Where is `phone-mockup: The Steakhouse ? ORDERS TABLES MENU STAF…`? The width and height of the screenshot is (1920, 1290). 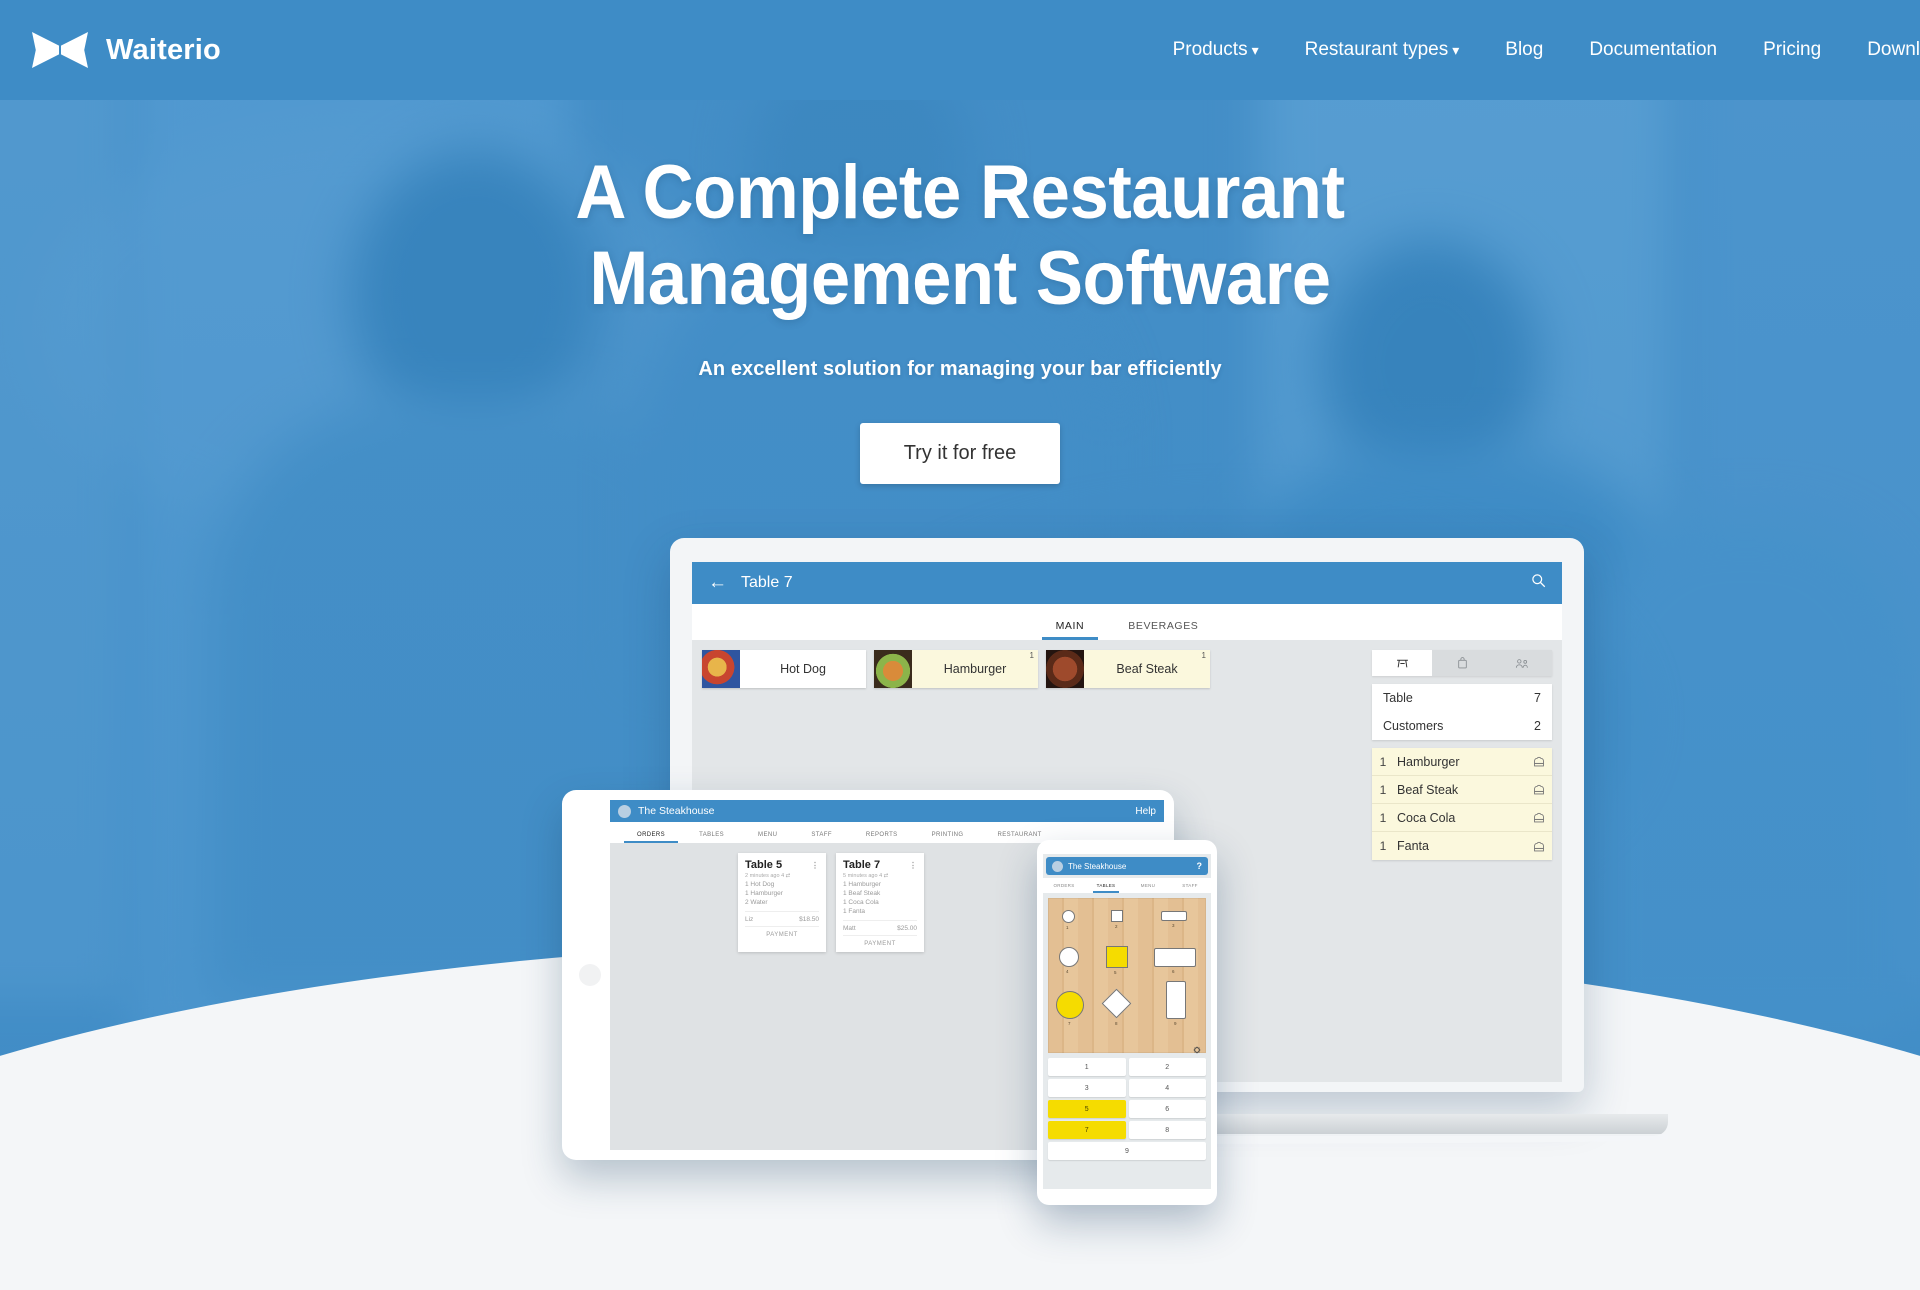 phone-mockup: The Steakhouse ? ORDERS TABLES MENU STAF… is located at coordinates (1127, 1022).